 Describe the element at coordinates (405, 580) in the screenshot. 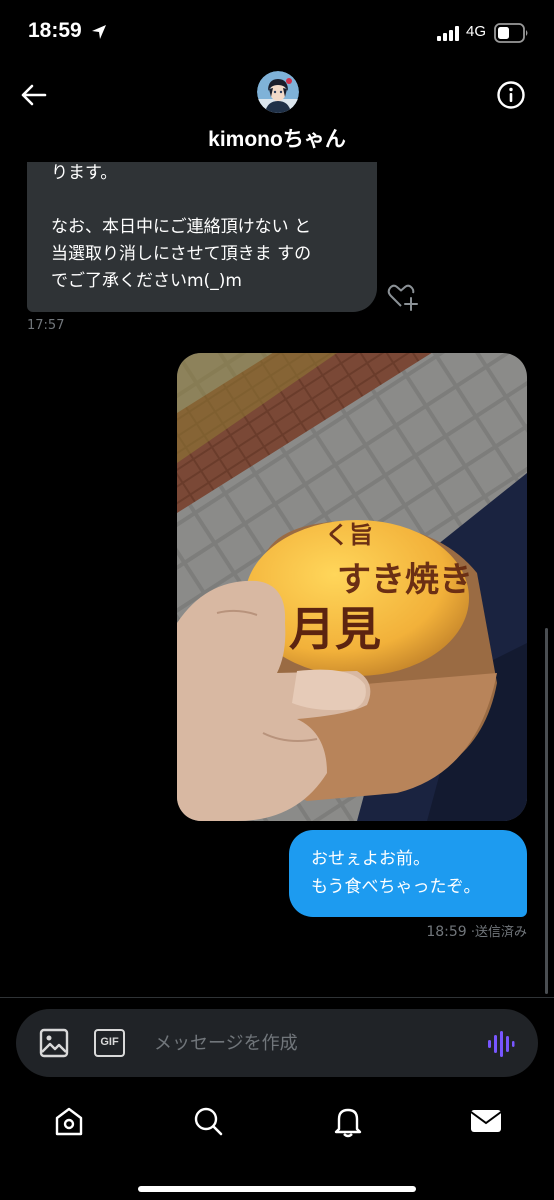

I see `burger-label-main: すき焼き` at that location.